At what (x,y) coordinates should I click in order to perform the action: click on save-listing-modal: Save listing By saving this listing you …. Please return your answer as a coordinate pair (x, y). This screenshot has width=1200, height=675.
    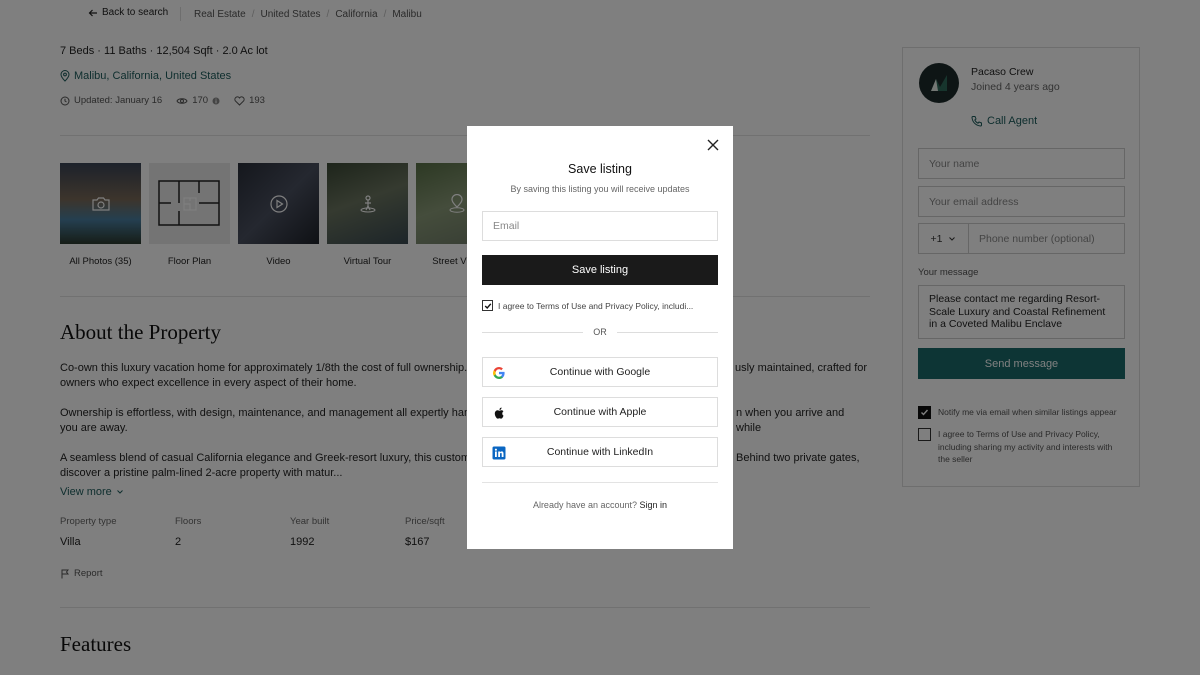
    Looking at the image, I should click on (600, 337).